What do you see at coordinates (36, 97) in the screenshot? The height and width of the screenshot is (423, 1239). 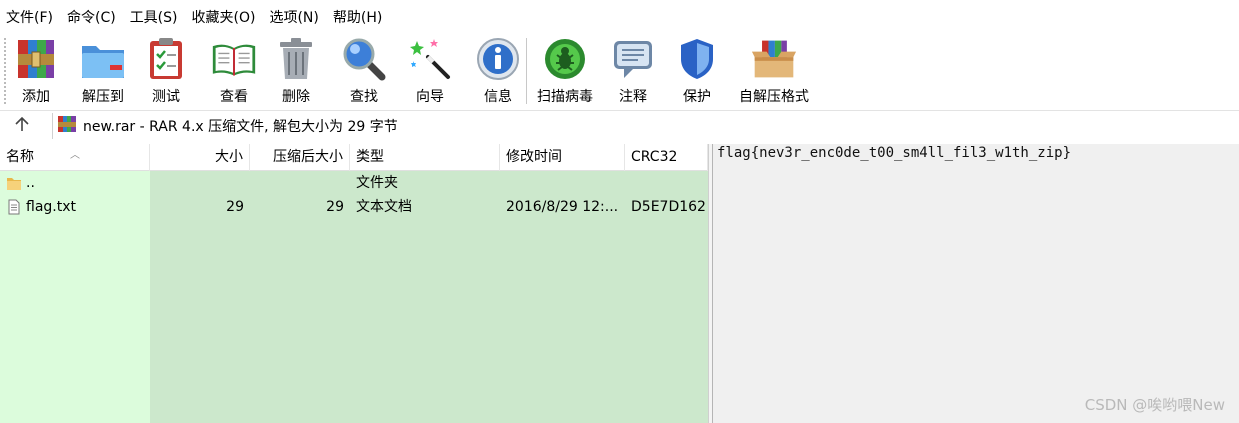 I see `add-label: 添加` at bounding box center [36, 97].